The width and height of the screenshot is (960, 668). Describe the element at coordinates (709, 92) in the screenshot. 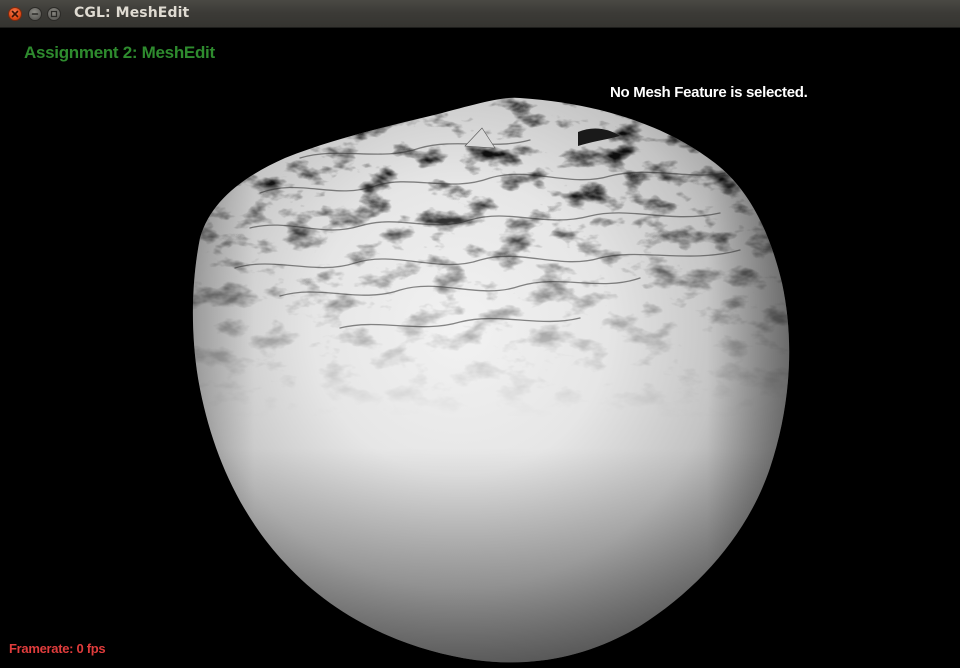

I see `selection-status: No Mesh Feature is selected.` at that location.